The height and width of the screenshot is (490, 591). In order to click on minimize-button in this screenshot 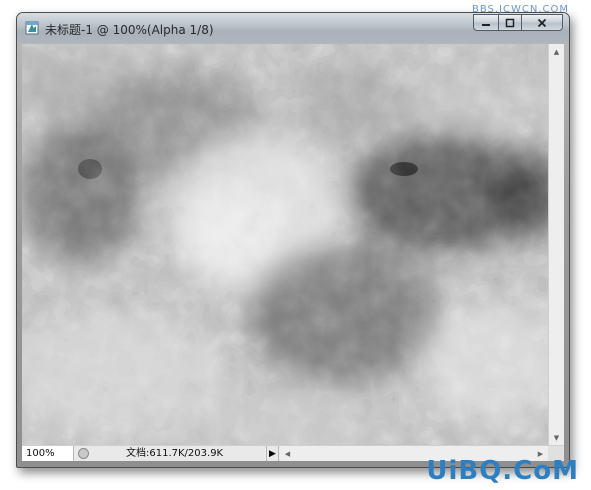, I will do `click(486, 22)`.